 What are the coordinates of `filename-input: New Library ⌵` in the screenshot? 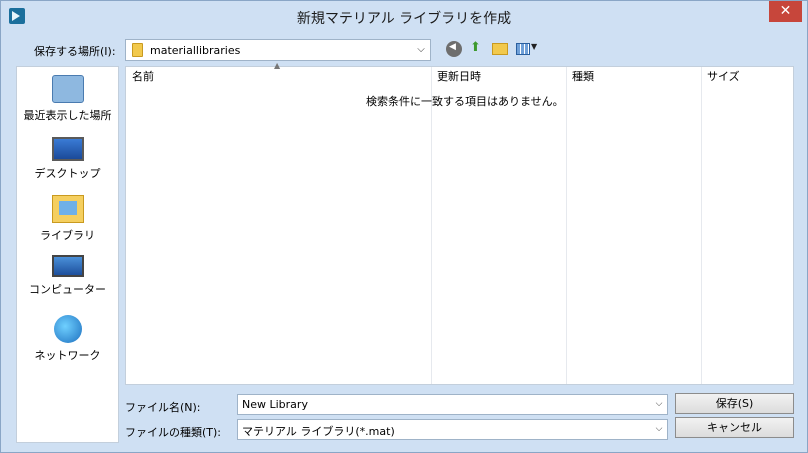 It's located at (452, 404).